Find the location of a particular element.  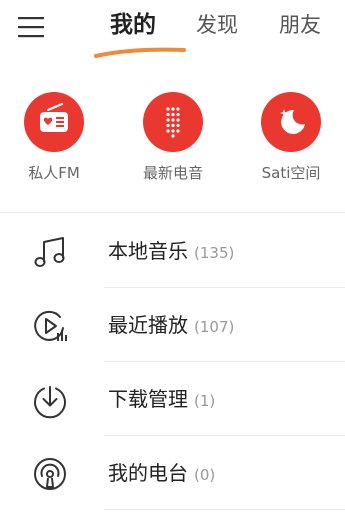

list-item-text: 我的电台 (0) is located at coordinates (161, 474).